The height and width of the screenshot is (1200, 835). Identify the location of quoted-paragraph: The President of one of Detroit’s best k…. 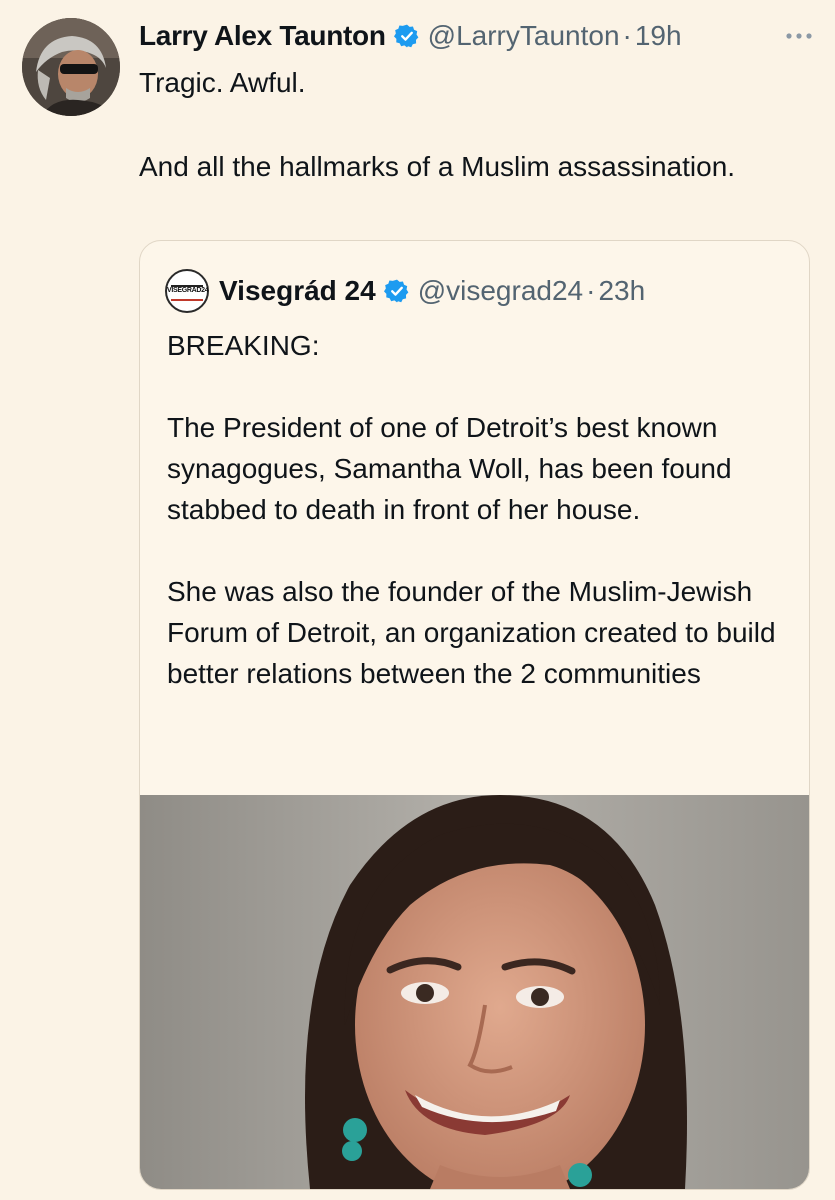
(449, 468).